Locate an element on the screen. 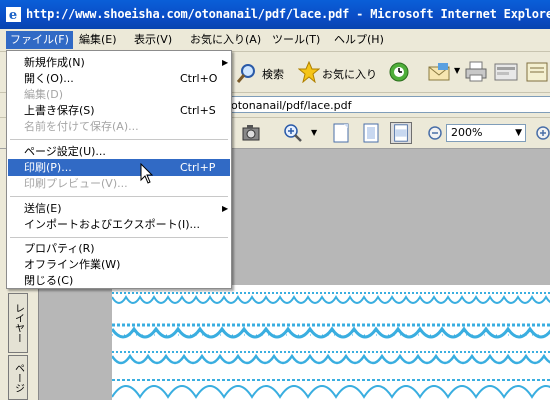 This screenshot has width=550, height=400. zoom-out-icon is located at coordinates (435, 133).